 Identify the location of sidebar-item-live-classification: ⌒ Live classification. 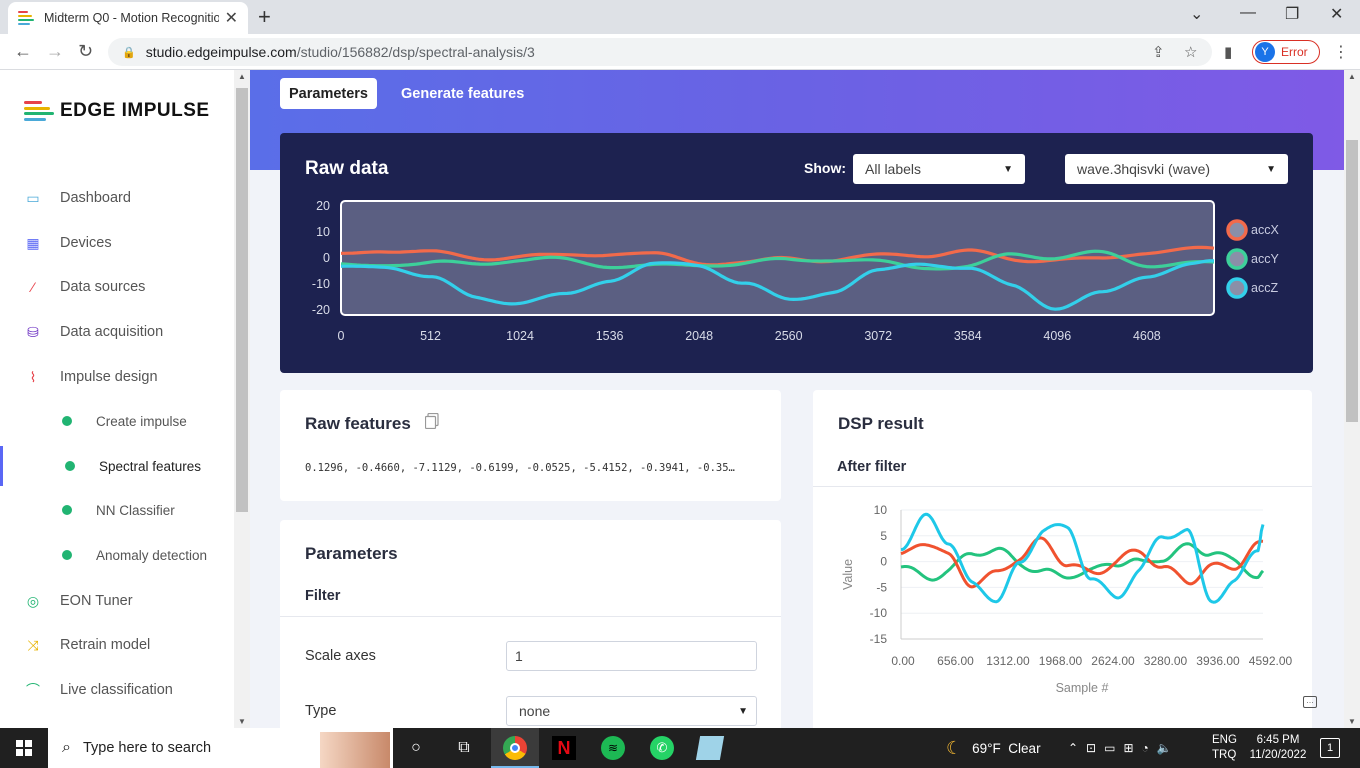
(117, 690).